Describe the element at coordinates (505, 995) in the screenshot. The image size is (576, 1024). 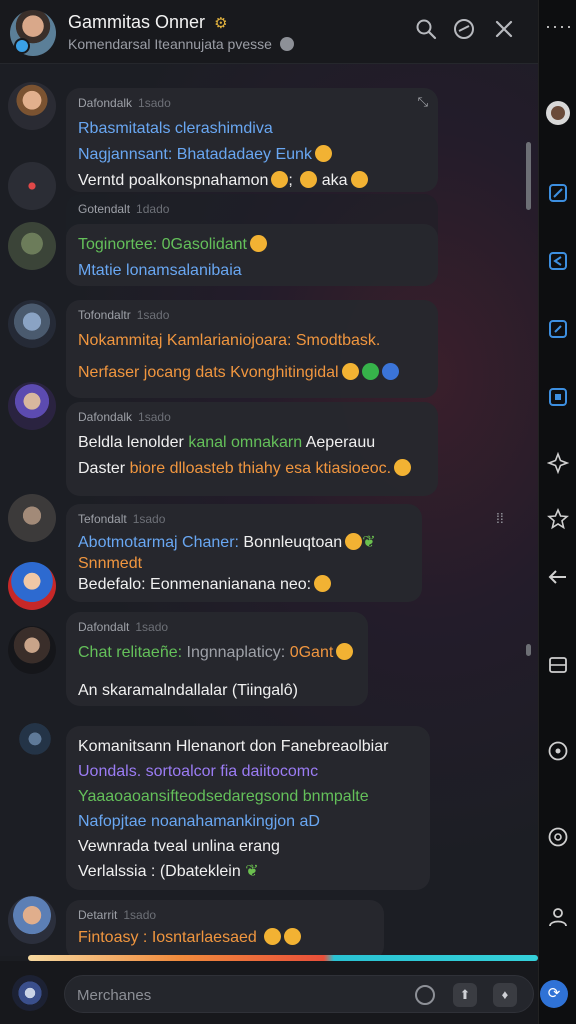
I see `sticker-icon: ♦` at that location.